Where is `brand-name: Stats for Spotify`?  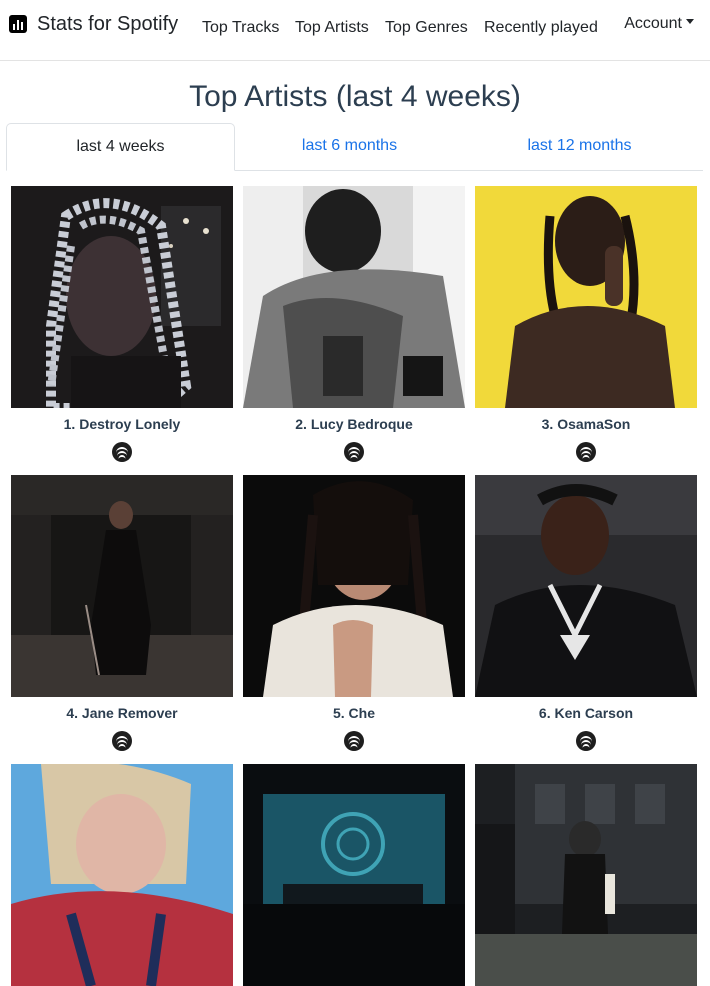 brand-name: Stats for Spotify is located at coordinates (108, 24).